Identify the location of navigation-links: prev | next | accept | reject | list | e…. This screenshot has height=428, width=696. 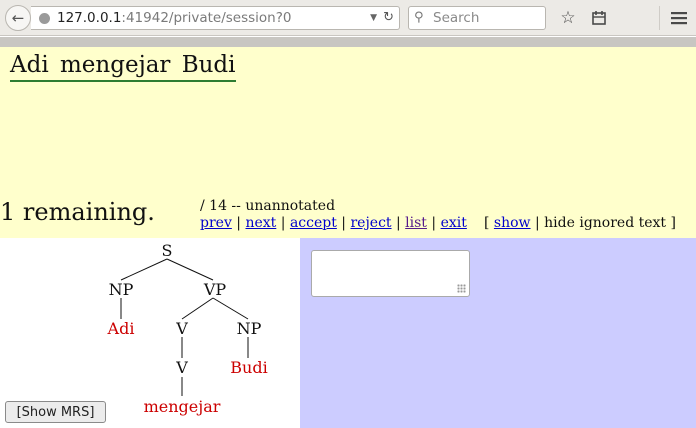
(333, 223).